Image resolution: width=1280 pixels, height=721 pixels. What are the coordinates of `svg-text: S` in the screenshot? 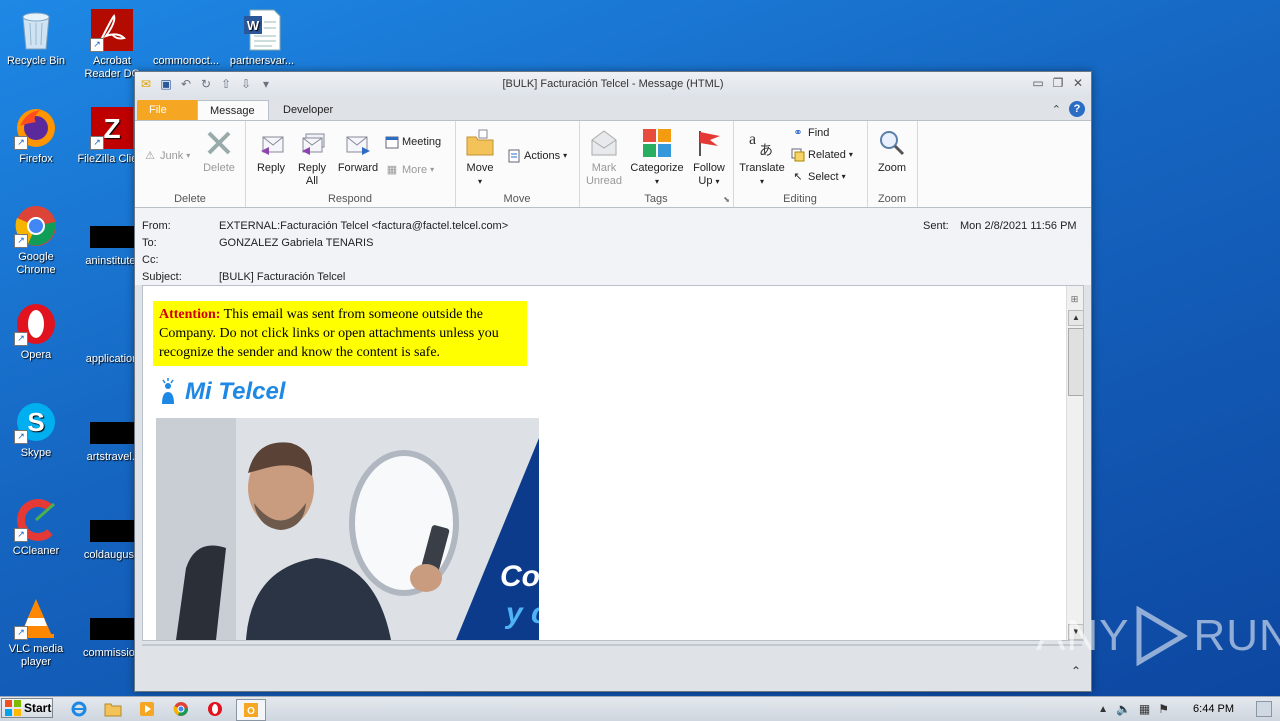 It's located at (35, 422).